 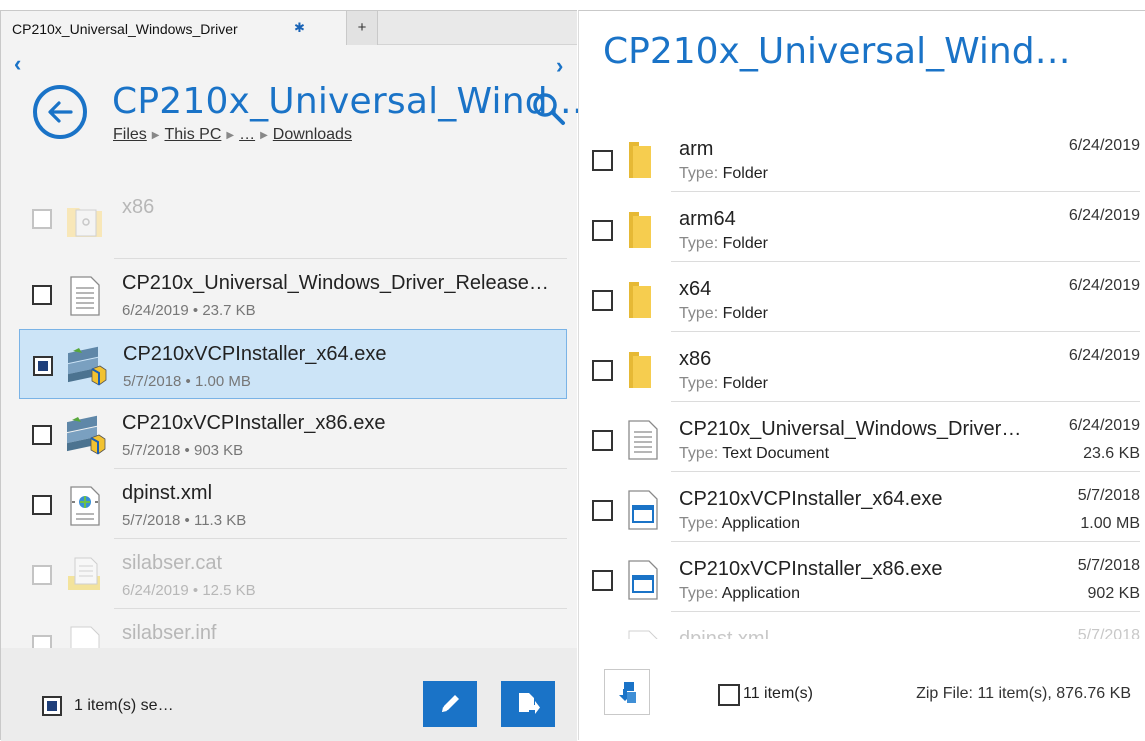 I want to click on archive-entry: x86 Type: Folder 6/24/2019, so click(x=862, y=368).